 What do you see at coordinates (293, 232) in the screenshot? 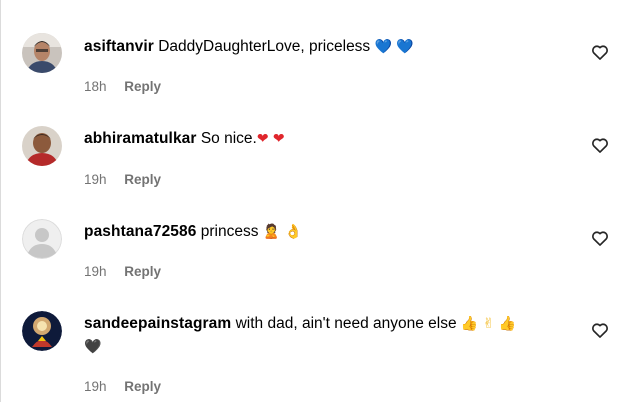
I see `ok-hand-emoji: 👌` at bounding box center [293, 232].